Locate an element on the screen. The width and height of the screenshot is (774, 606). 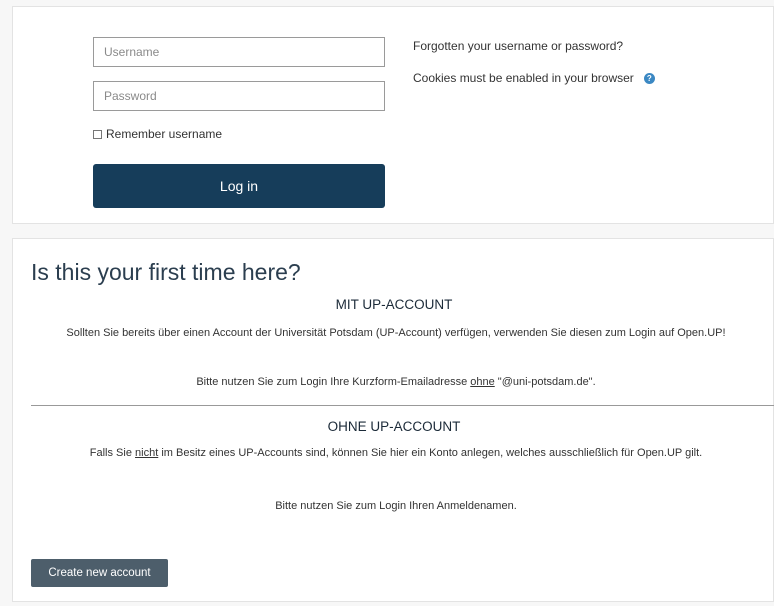
mit-up-account-heading: MIT UP-ACCOUNT is located at coordinates (394, 304).